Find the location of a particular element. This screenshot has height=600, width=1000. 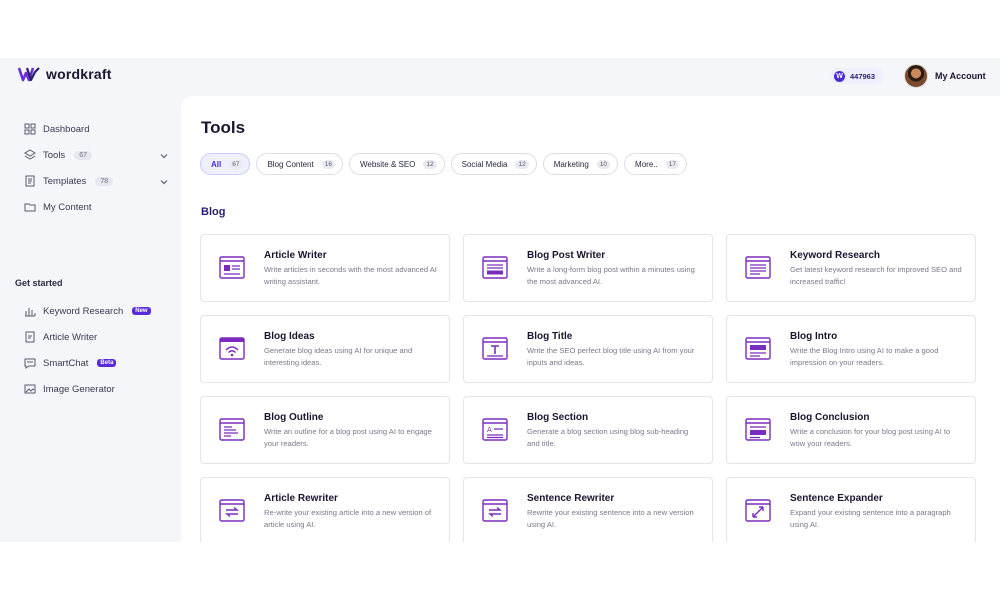

sidebar-item-dashboard: Dashboard is located at coordinates (56, 129).